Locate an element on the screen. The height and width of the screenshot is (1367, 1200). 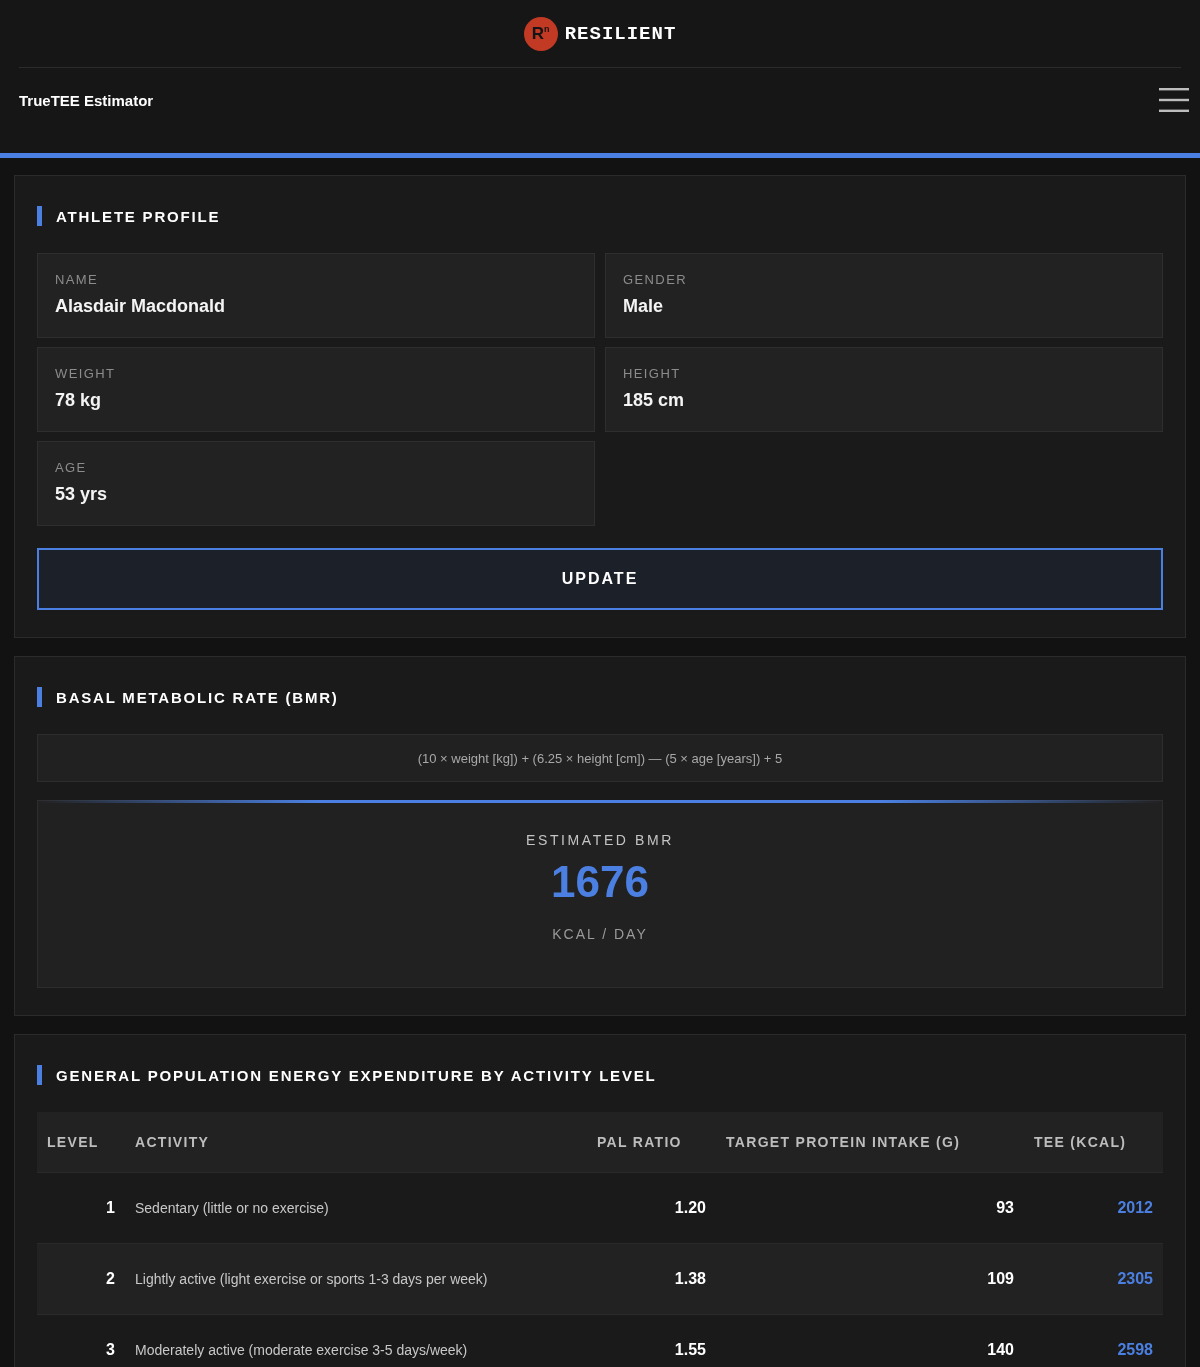
result-unit: KCAL / DAY is located at coordinates (600, 934).